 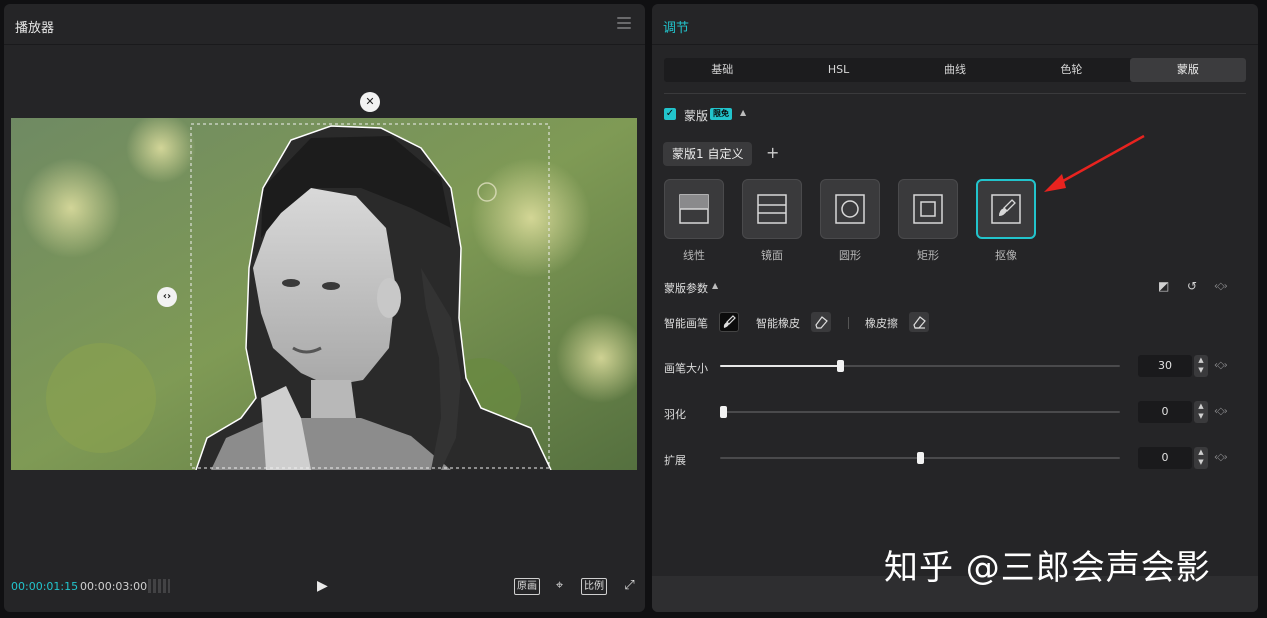 I want to click on mask-type-linear, so click(x=694, y=209).